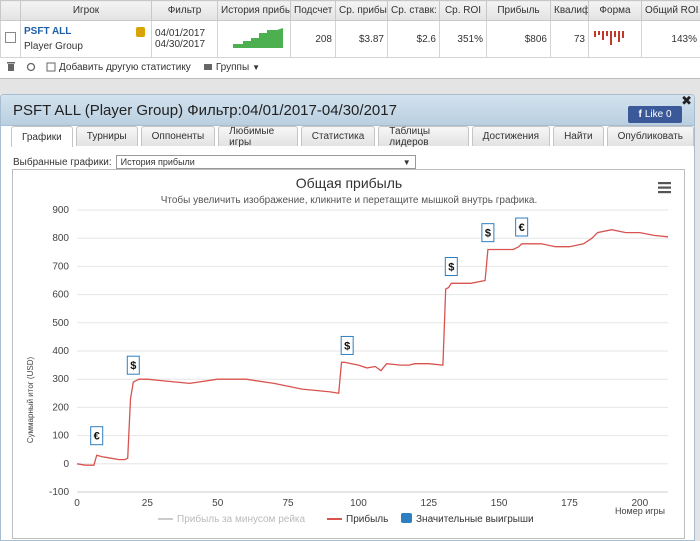  What do you see at coordinates (658, 114) in the screenshot?
I see `fb-like-label: Like 0` at bounding box center [658, 114].